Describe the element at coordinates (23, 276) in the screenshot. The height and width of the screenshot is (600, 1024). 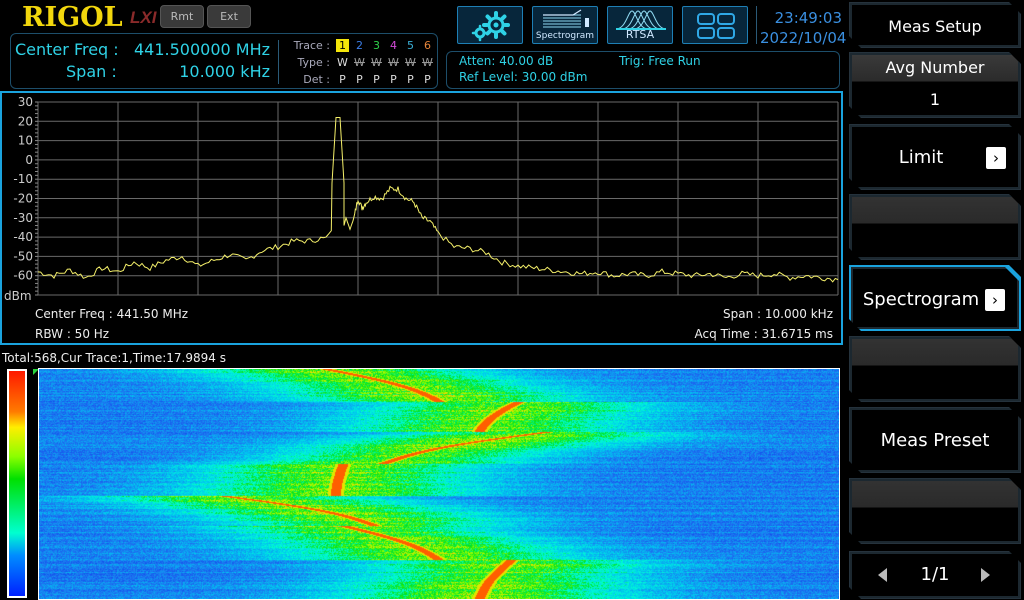
I see `y-tick-label: -60` at that location.